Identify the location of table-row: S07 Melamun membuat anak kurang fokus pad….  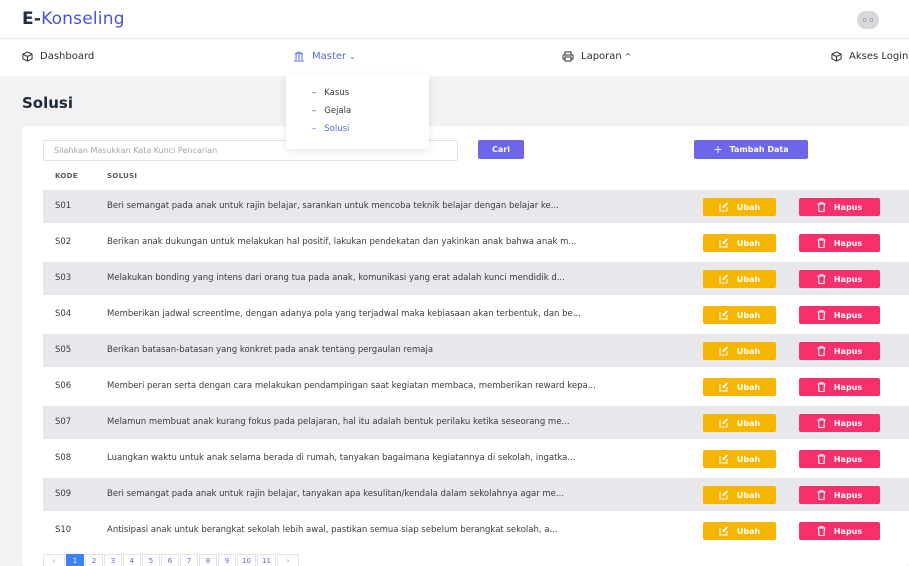
(476, 422).